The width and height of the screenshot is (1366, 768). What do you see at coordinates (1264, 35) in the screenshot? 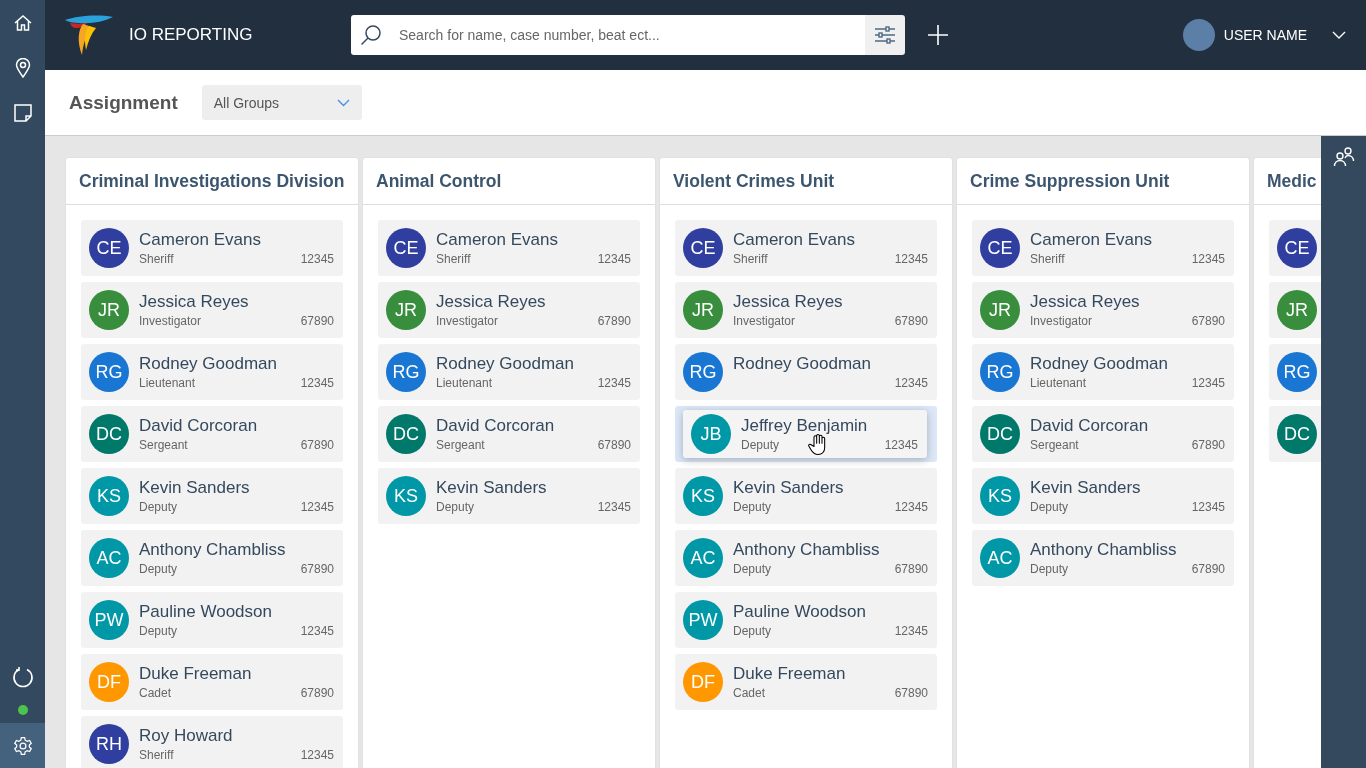
I see `user-menu: USER NAME` at bounding box center [1264, 35].